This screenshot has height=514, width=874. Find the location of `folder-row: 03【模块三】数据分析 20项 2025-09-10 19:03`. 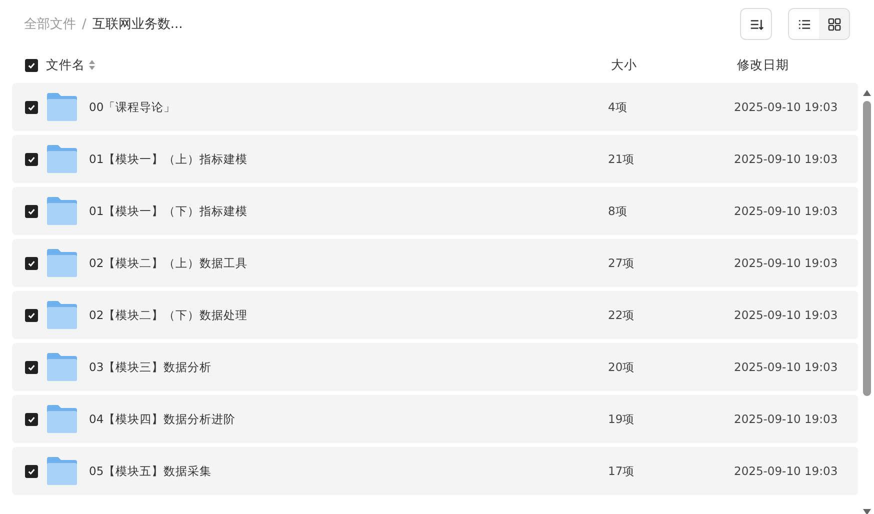

folder-row: 03【模块三】数据分析 20项 2025-09-10 19:03 is located at coordinates (435, 367).